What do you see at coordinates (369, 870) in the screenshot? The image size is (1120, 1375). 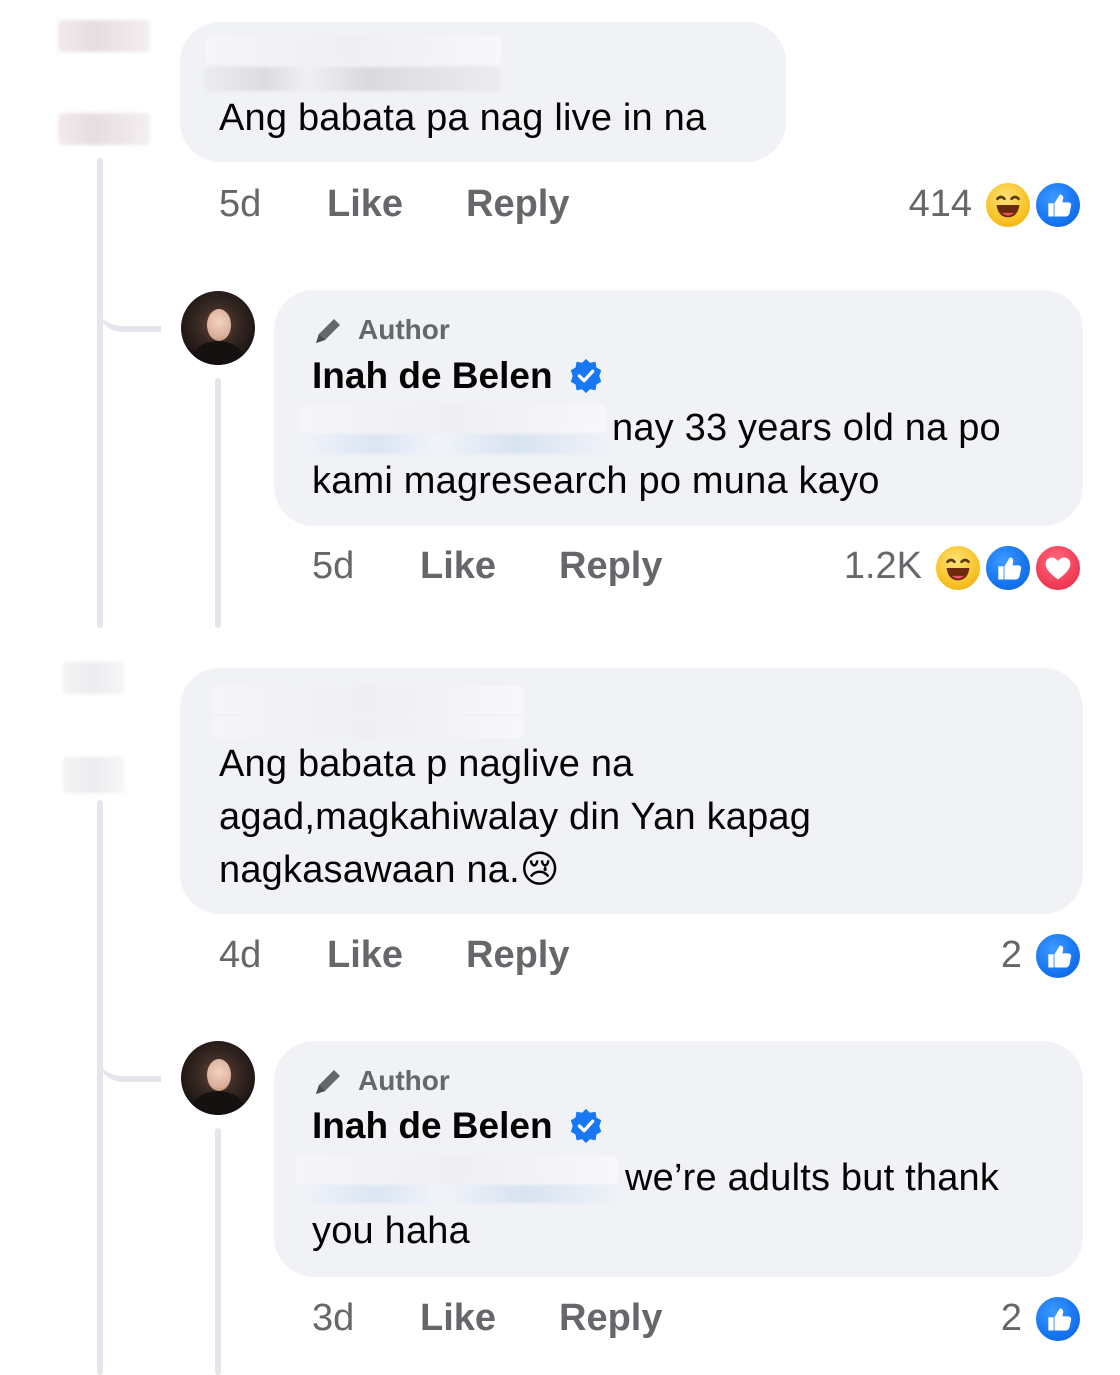 I see `comment-text-line: nagkasawaan na.` at bounding box center [369, 870].